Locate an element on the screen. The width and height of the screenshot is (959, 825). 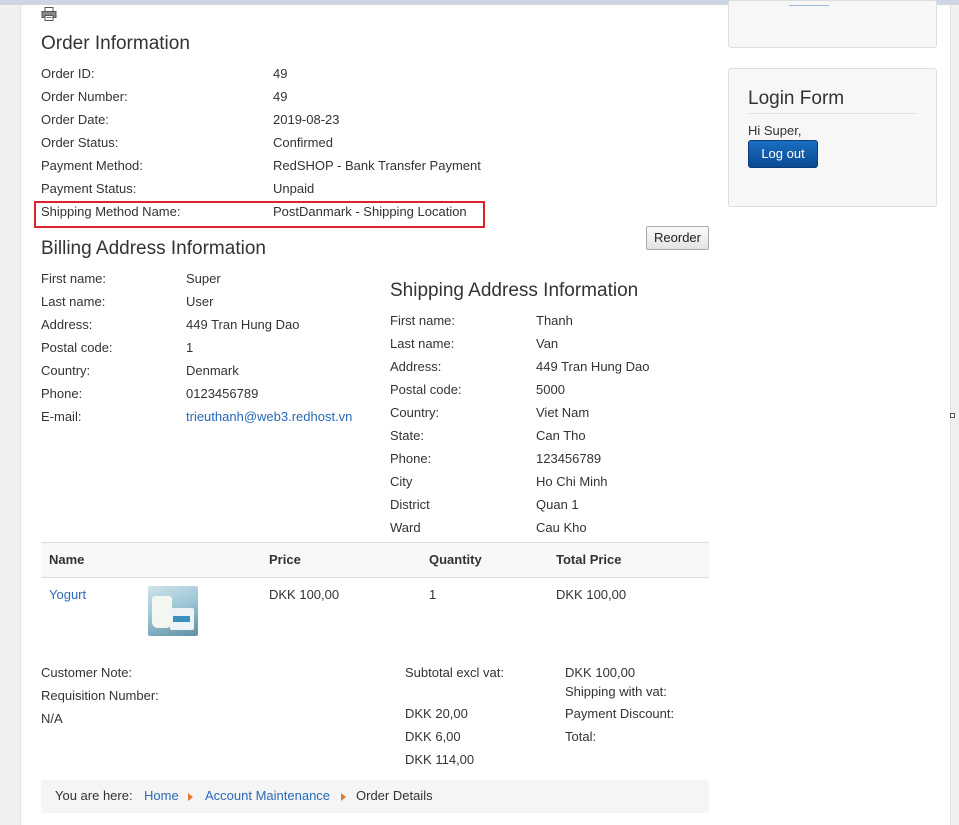
shipping-city-value: Ho Chi Minh is located at coordinates (572, 481).